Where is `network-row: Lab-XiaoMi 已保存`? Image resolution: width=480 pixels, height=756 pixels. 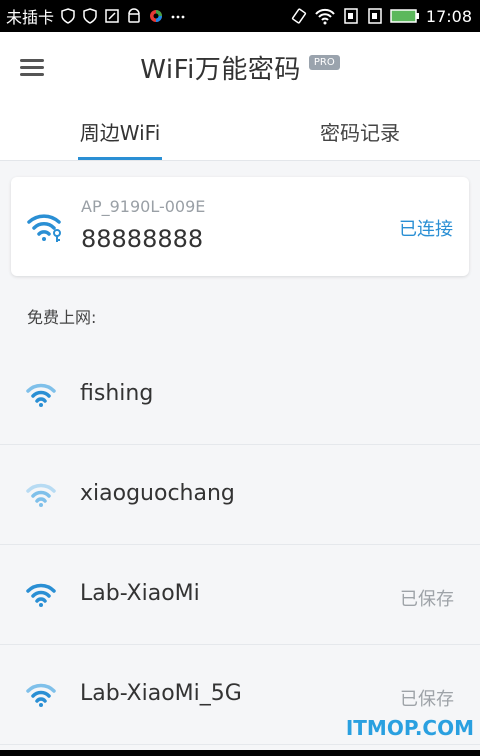 network-row: Lab-XiaoMi 已保存 is located at coordinates (240, 595).